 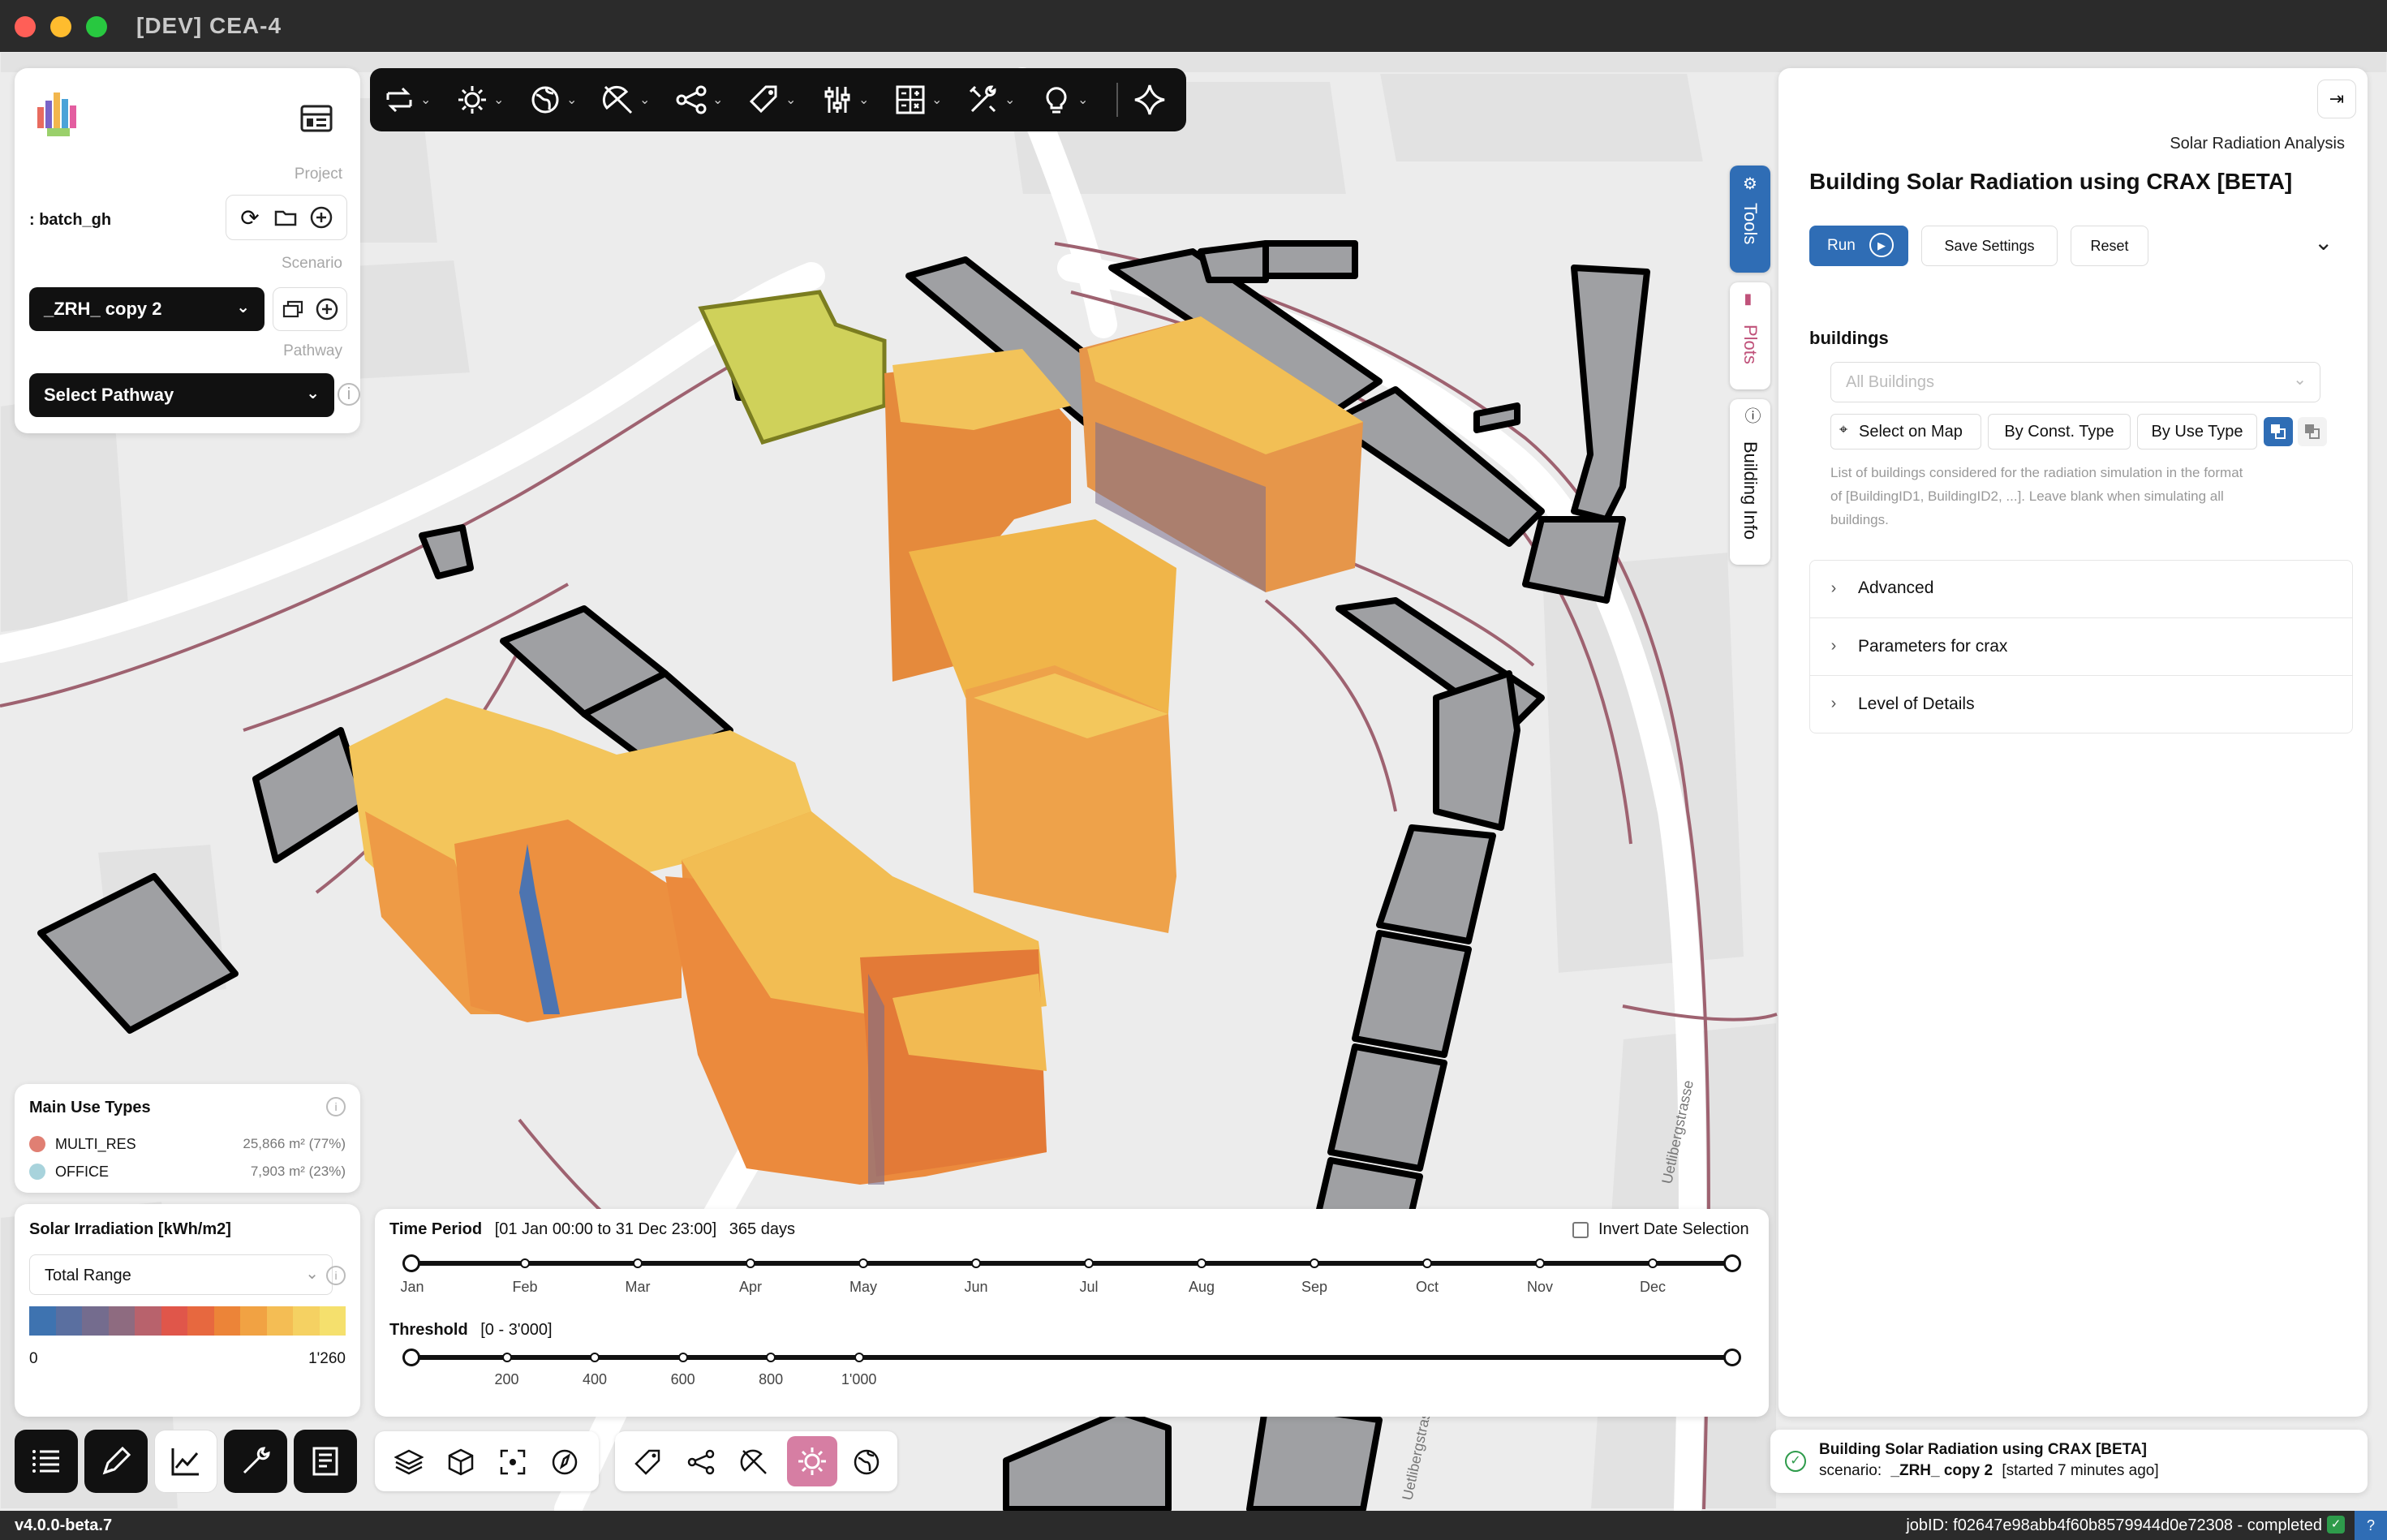 I want to click on sparkle-icon, so click(x=1149, y=99).